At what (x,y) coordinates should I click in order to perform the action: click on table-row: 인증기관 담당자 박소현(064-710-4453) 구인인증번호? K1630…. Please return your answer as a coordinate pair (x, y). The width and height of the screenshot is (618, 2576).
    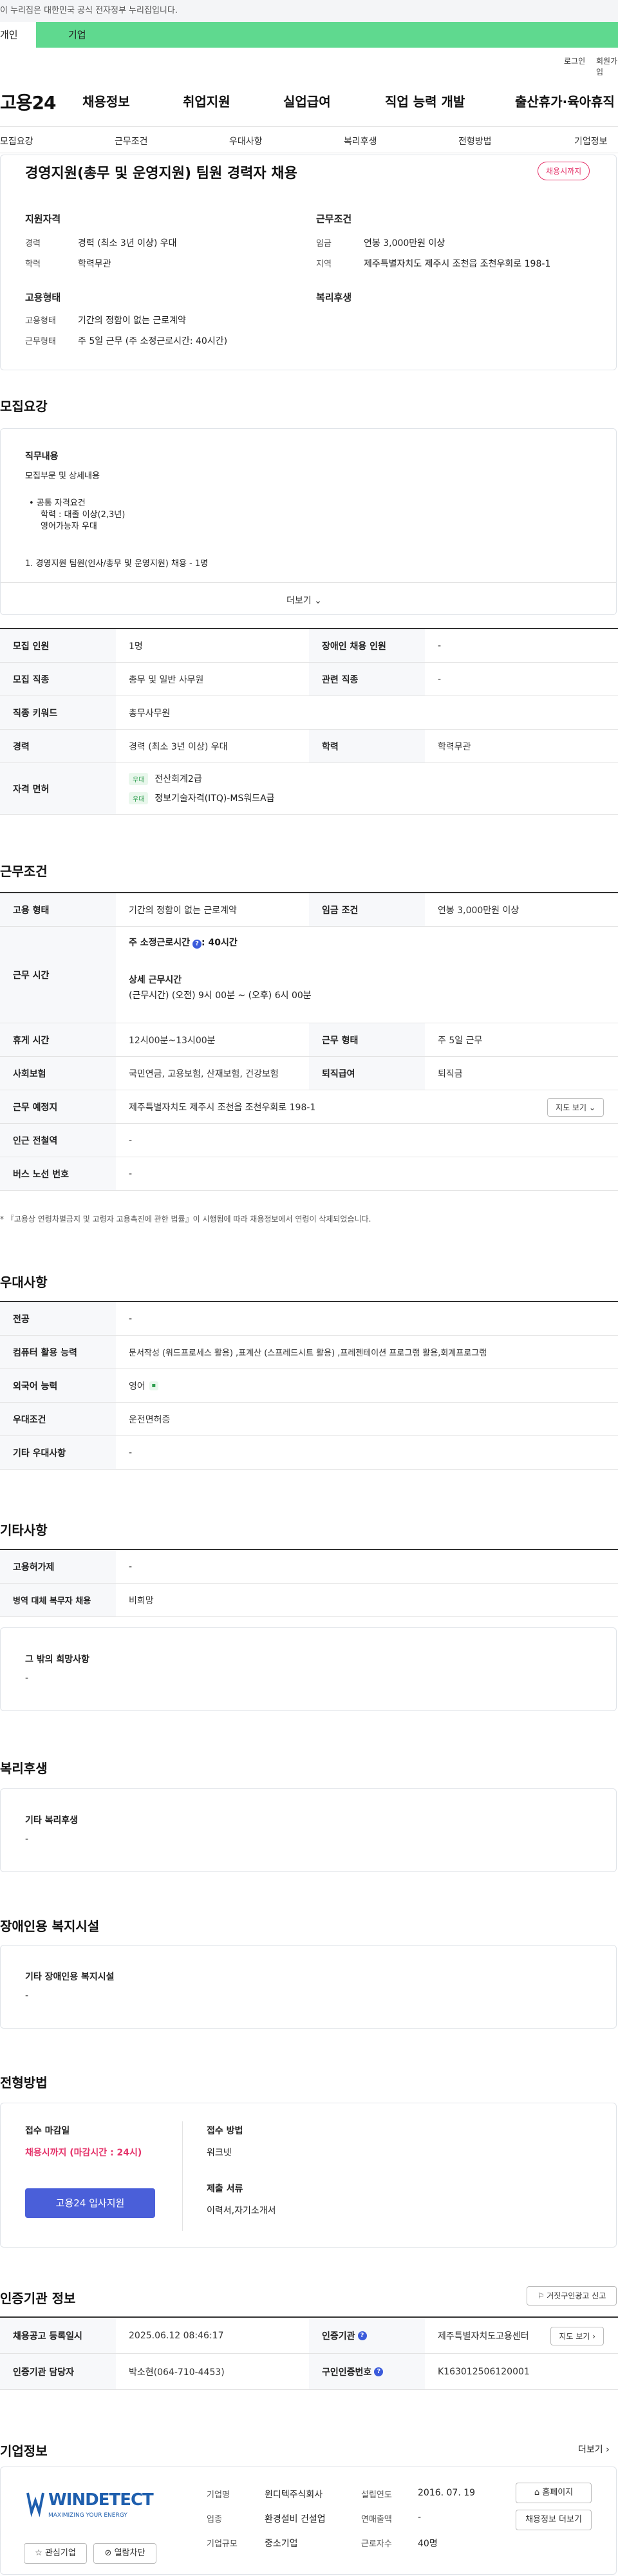
    Looking at the image, I should click on (309, 2372).